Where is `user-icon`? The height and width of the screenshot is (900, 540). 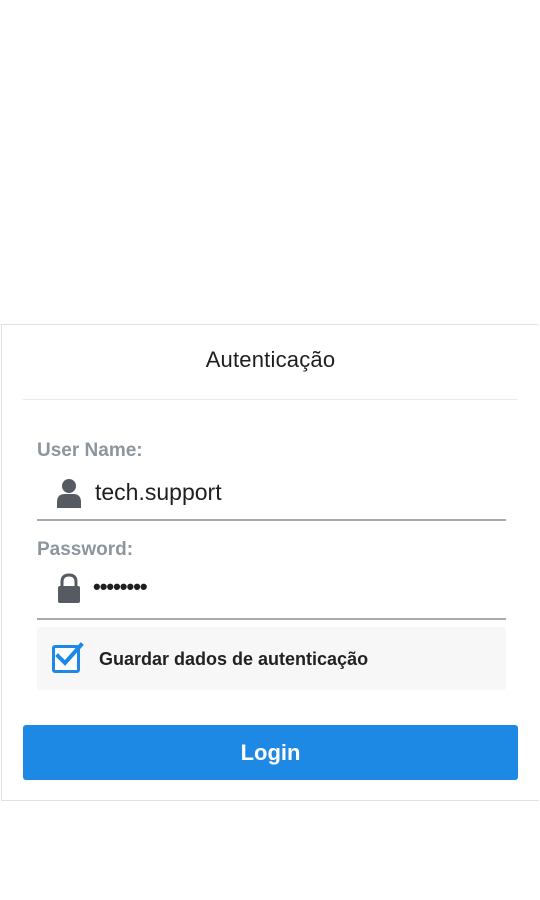 user-icon is located at coordinates (69, 493).